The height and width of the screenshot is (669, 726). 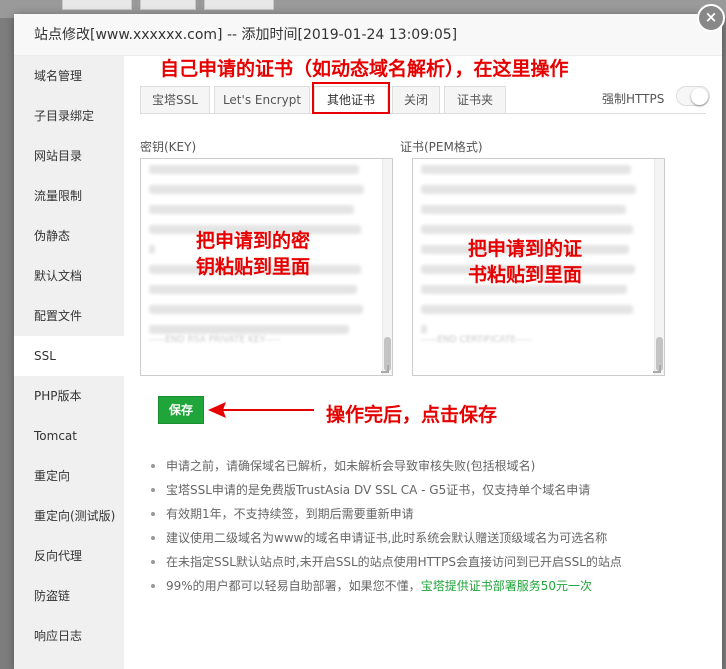 I want to click on key-end-line: -----END RSA PRIVATE KEY-----, so click(x=215, y=340).